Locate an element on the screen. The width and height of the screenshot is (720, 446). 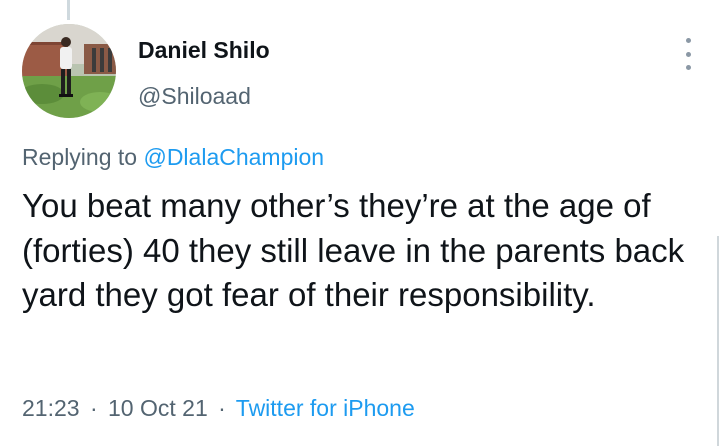
scrollbar-edge is located at coordinates (718, 341).